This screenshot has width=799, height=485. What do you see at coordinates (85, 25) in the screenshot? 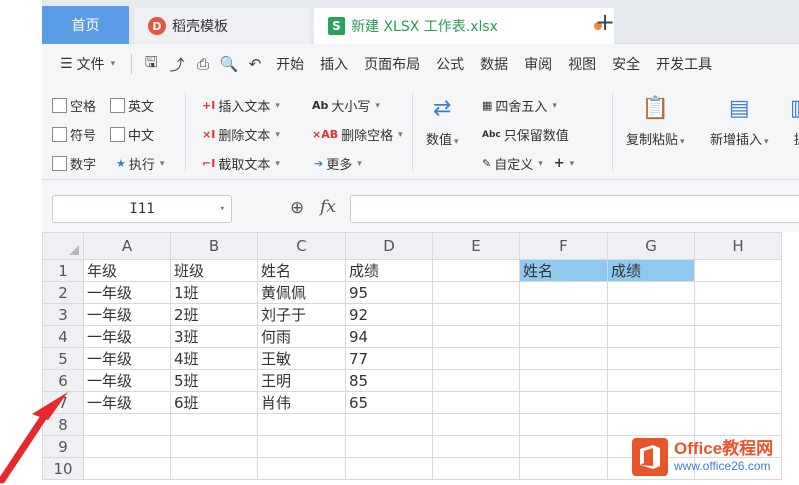
I see `tab-home: 首页` at bounding box center [85, 25].